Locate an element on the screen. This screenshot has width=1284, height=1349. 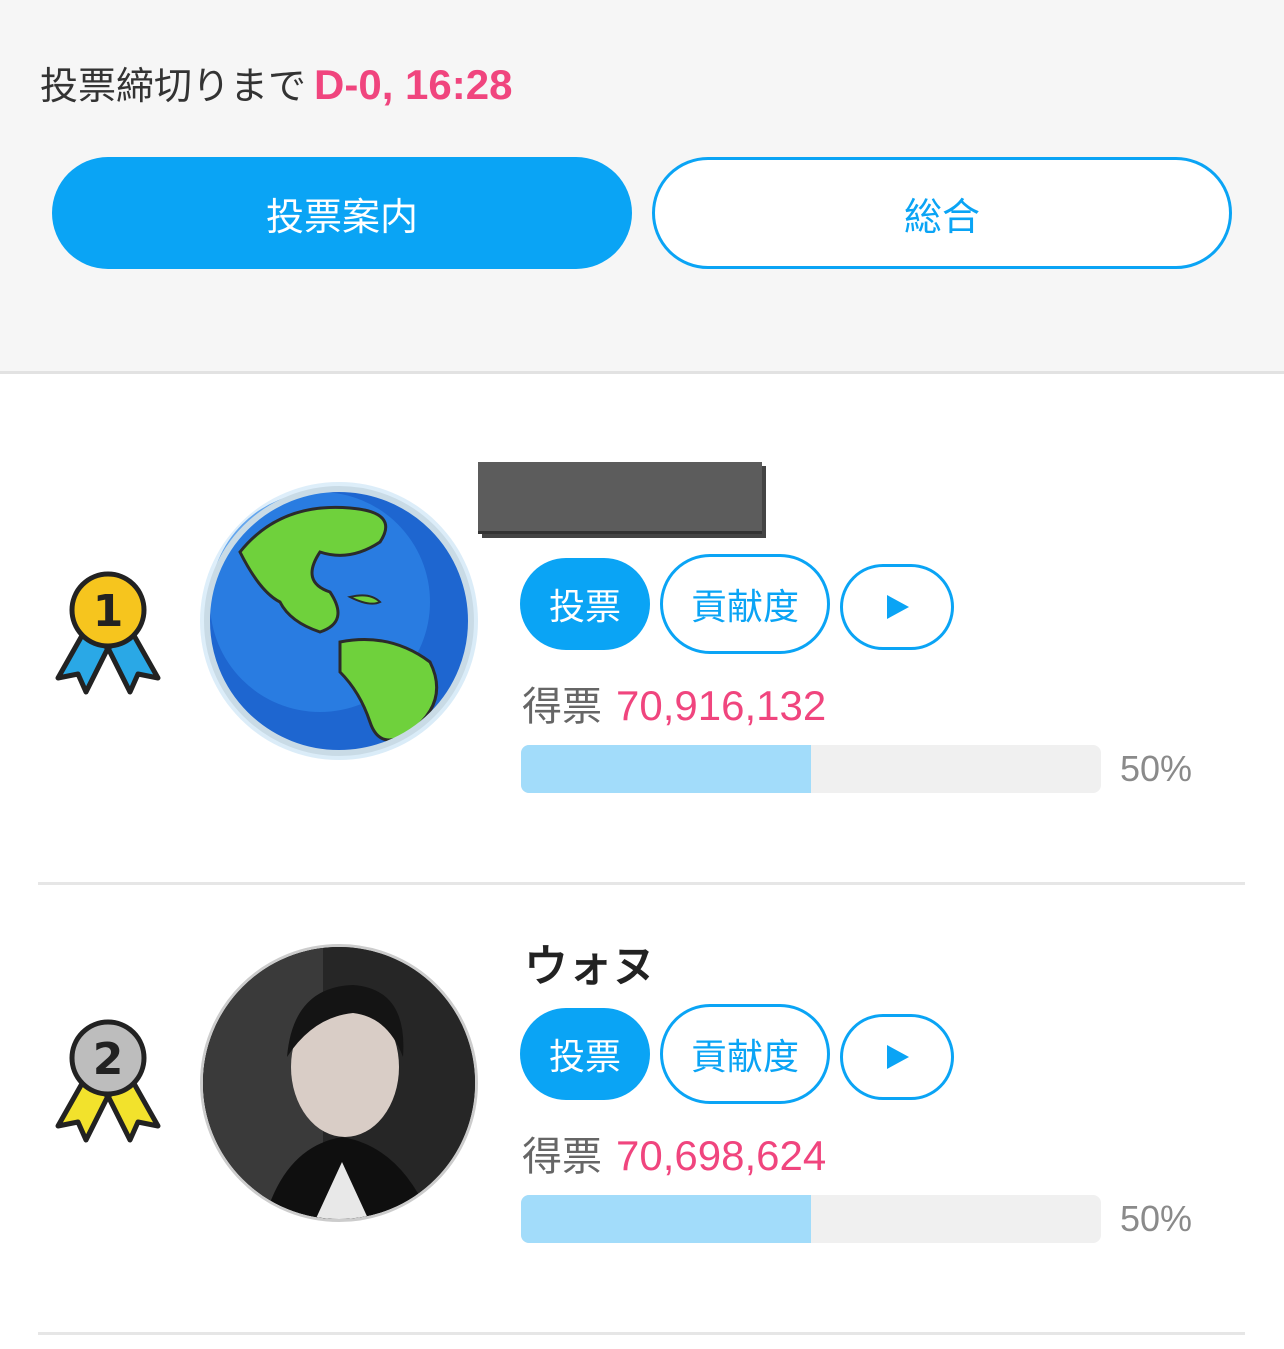
deadline-label: 投票締切りまで is located at coordinates (173, 86).